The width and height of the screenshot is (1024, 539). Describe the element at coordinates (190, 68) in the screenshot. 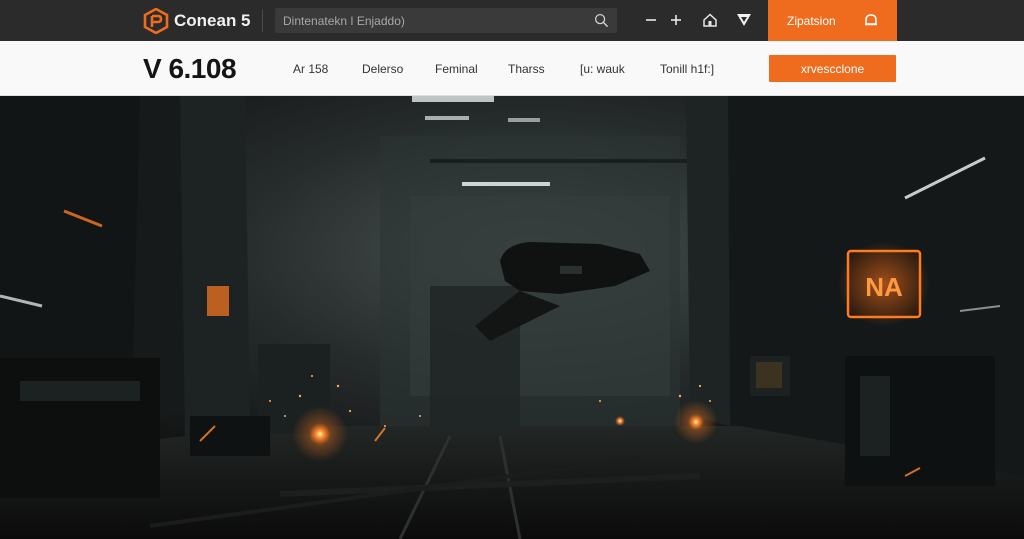

I see `version-title: V 6.108` at that location.